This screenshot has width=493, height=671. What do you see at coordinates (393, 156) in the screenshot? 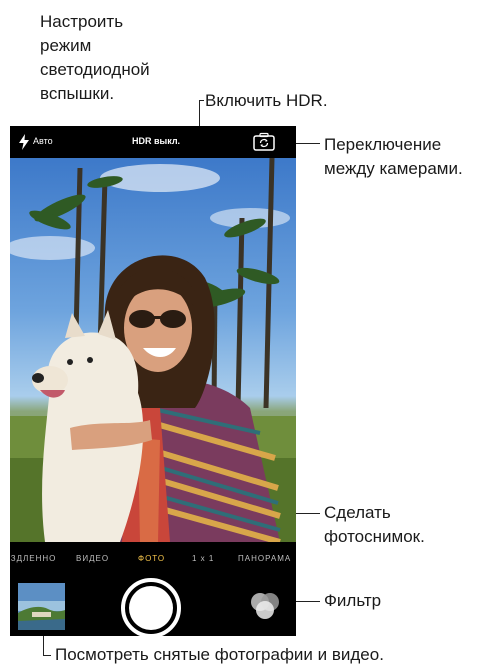
I see `switch-camera-callout: Переключение между камерами.` at bounding box center [393, 156].